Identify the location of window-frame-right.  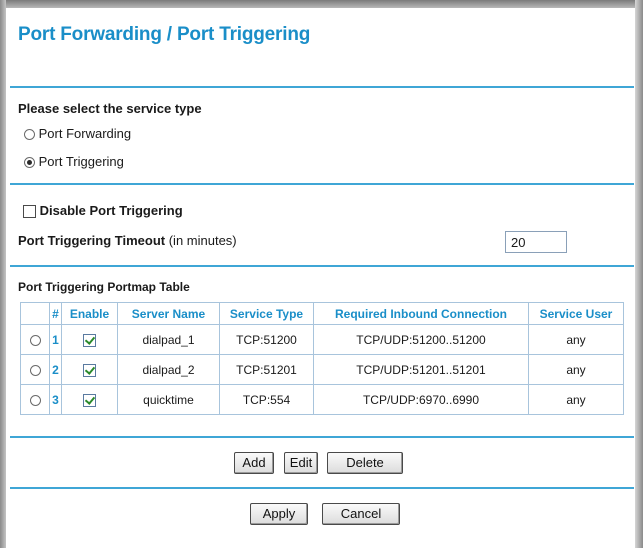
(639, 274).